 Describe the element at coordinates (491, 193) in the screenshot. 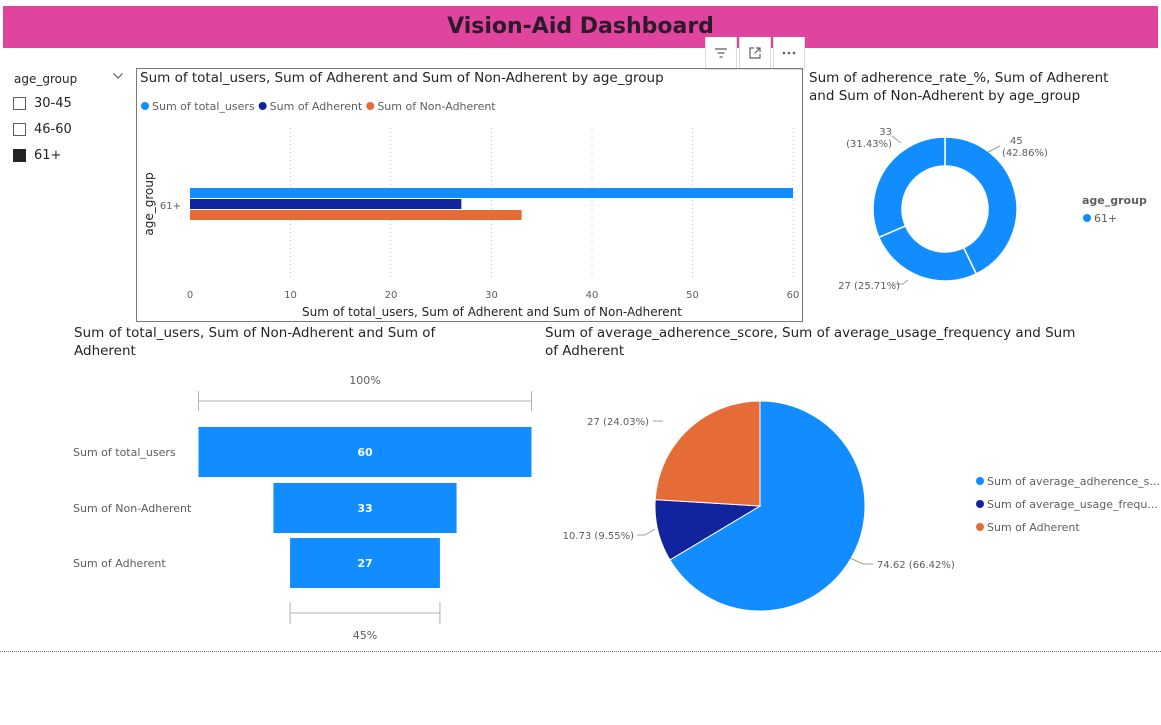

I see `bar-sum-of-total-users` at that location.